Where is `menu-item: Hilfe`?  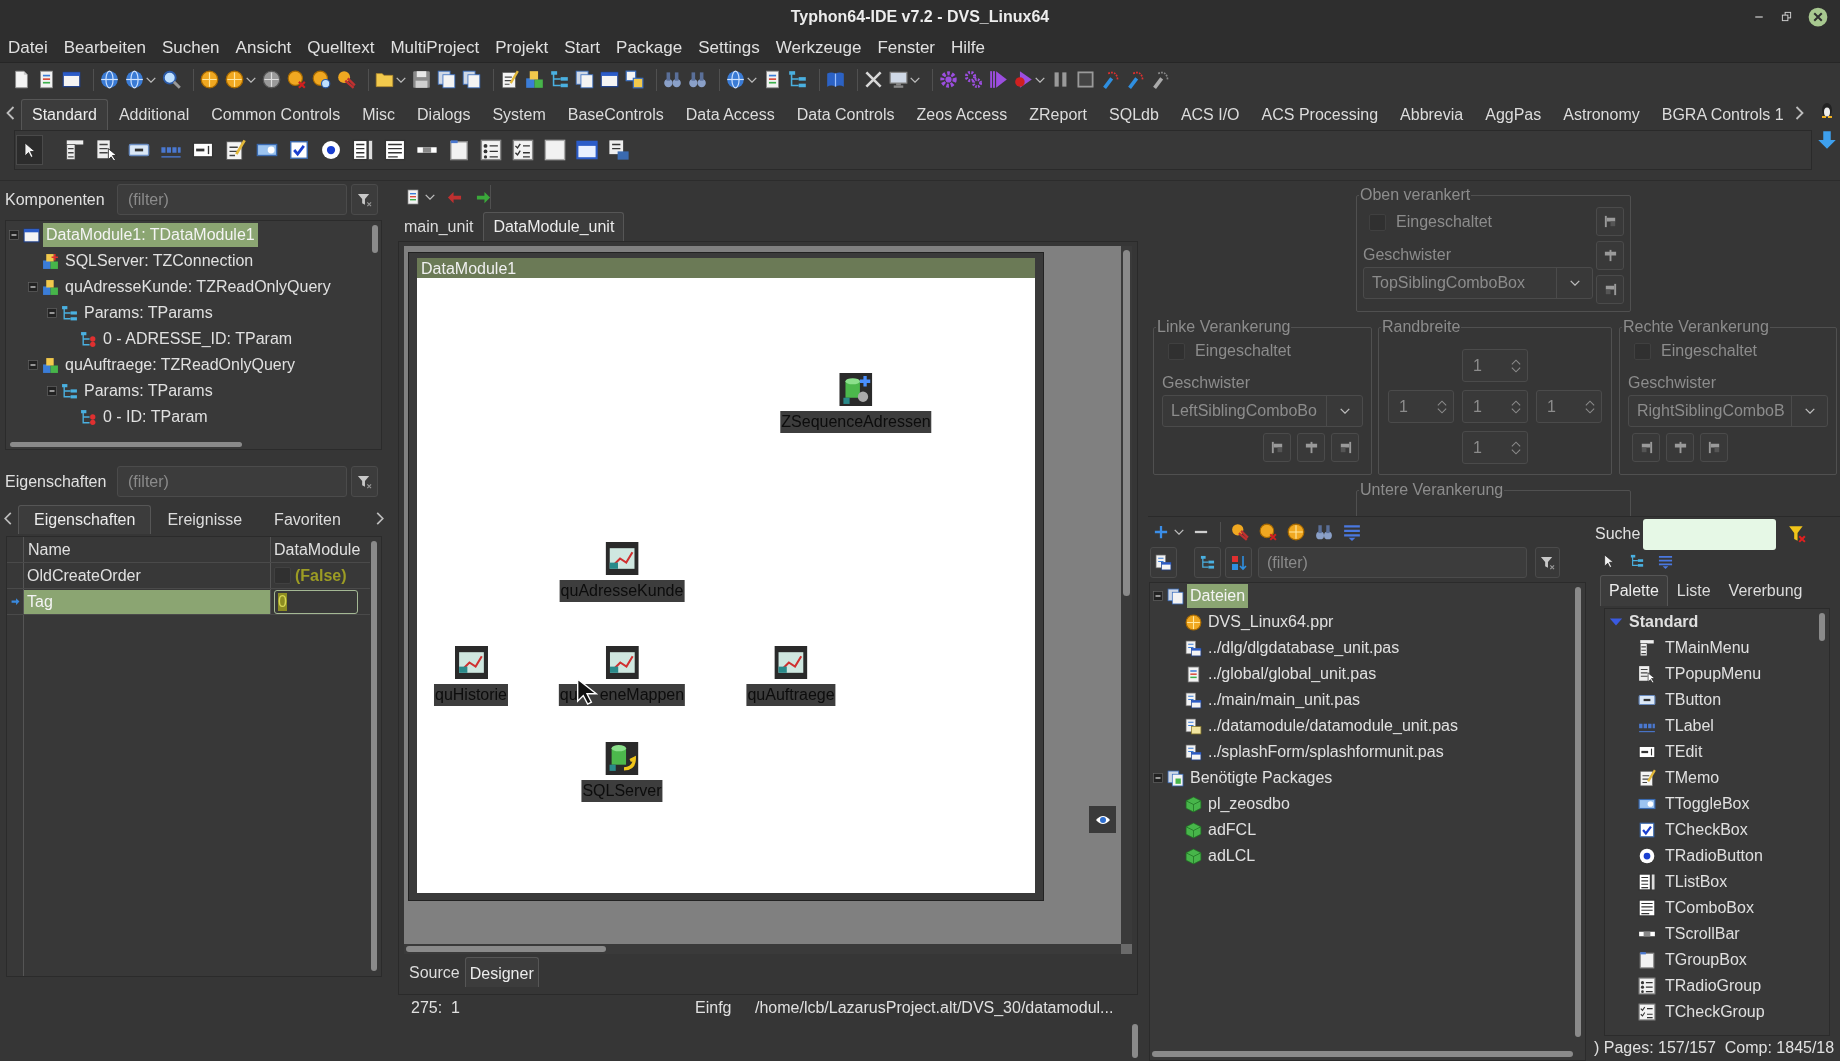
menu-item: Hilfe is located at coordinates (968, 47).